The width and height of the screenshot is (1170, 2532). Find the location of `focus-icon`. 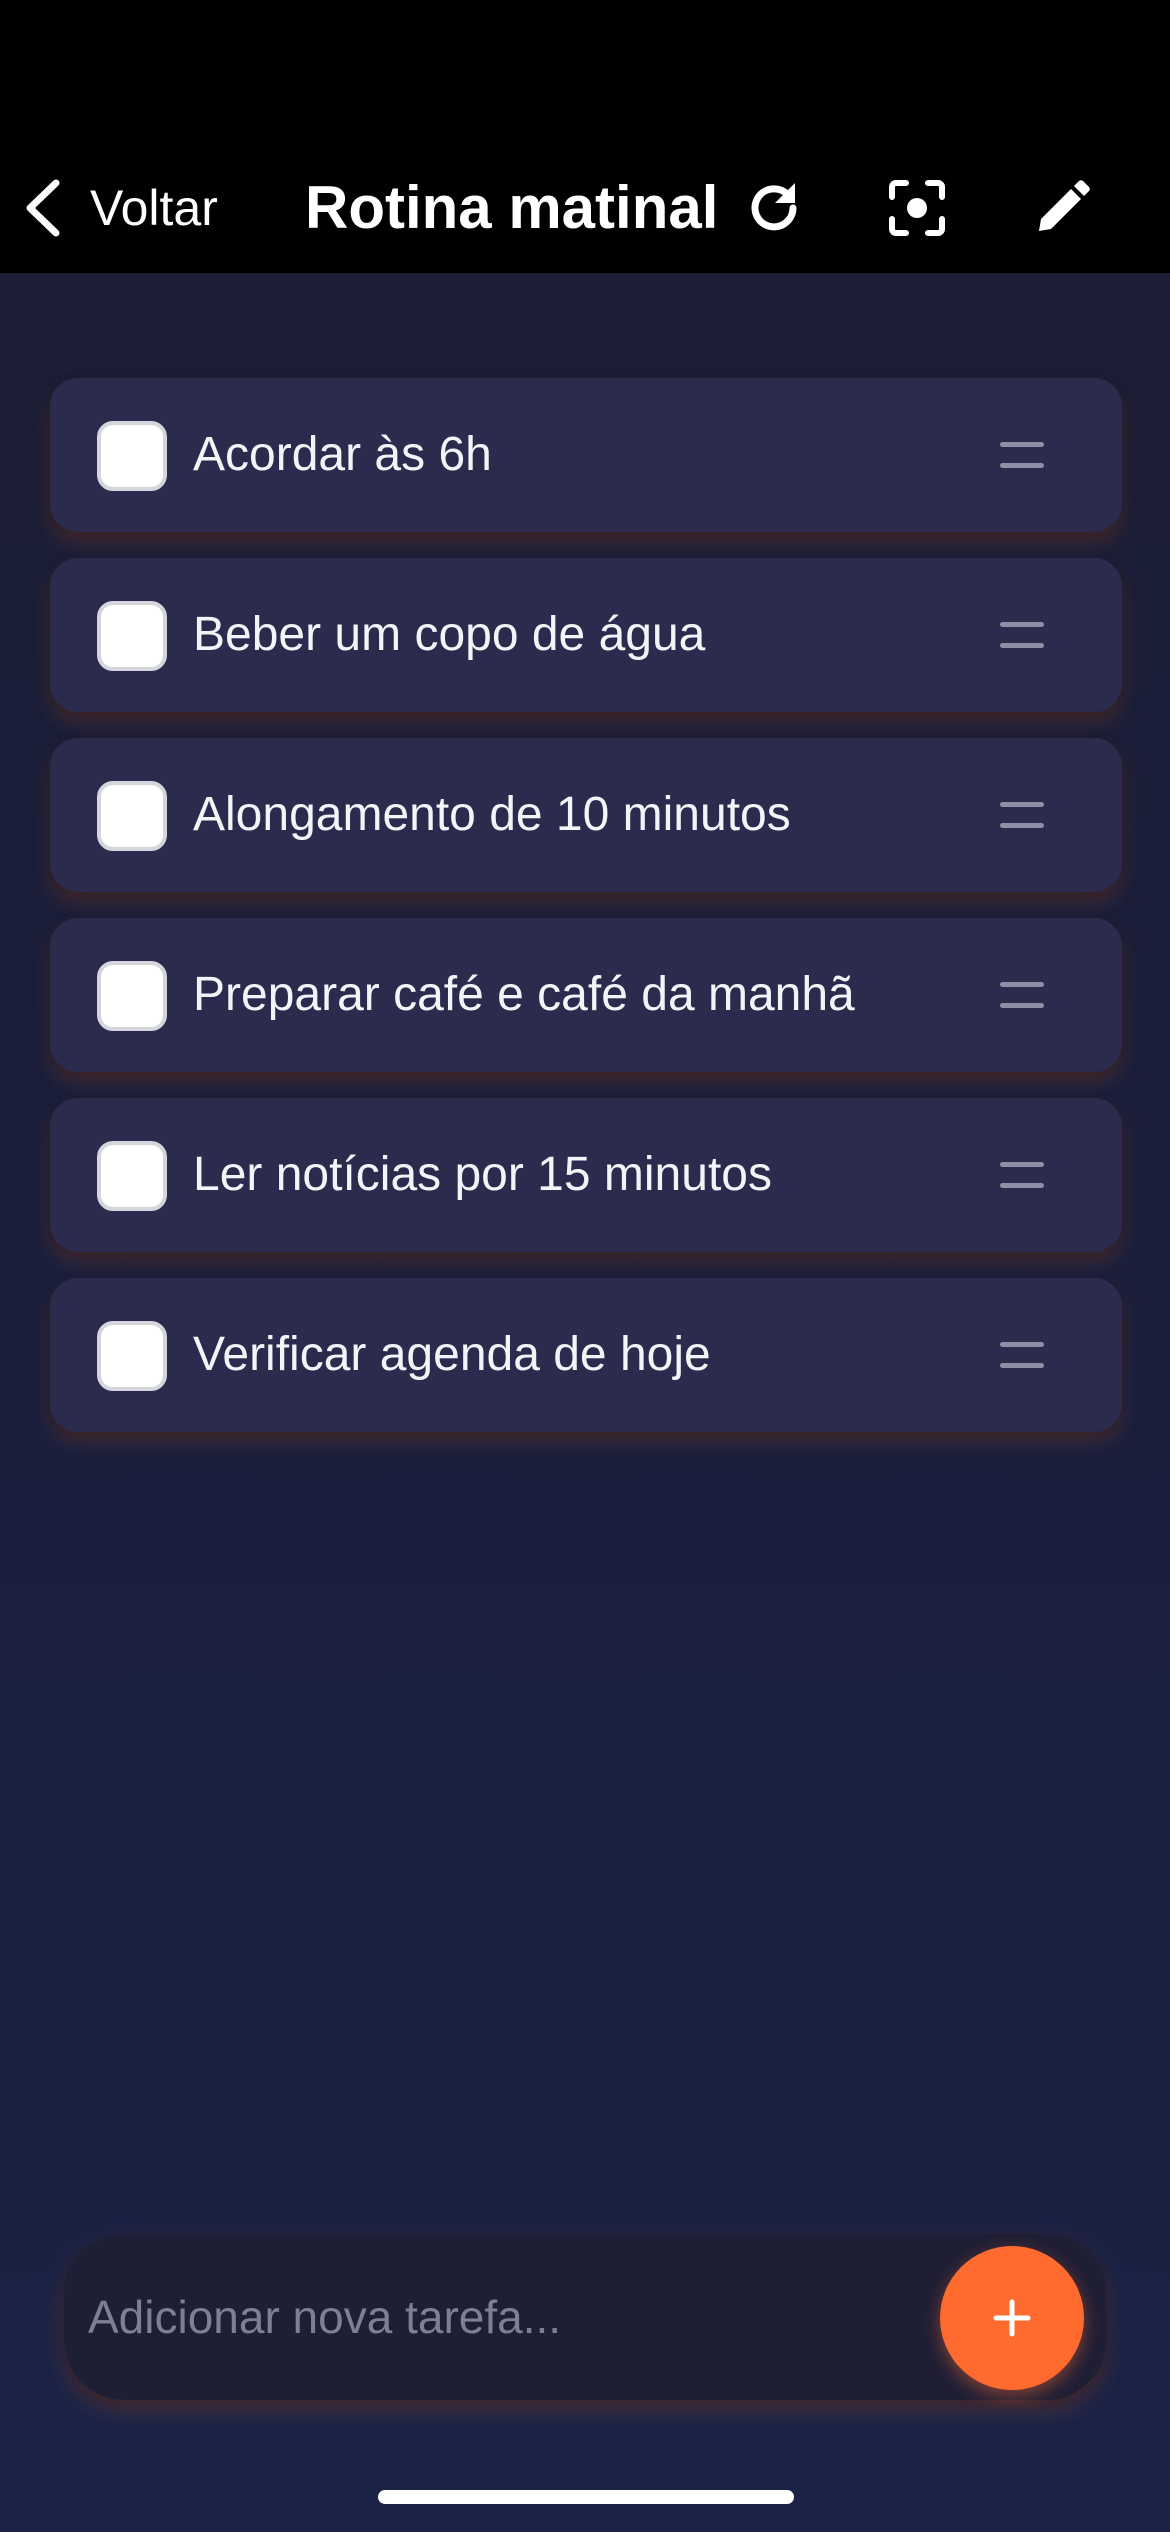

focus-icon is located at coordinates (917, 208).